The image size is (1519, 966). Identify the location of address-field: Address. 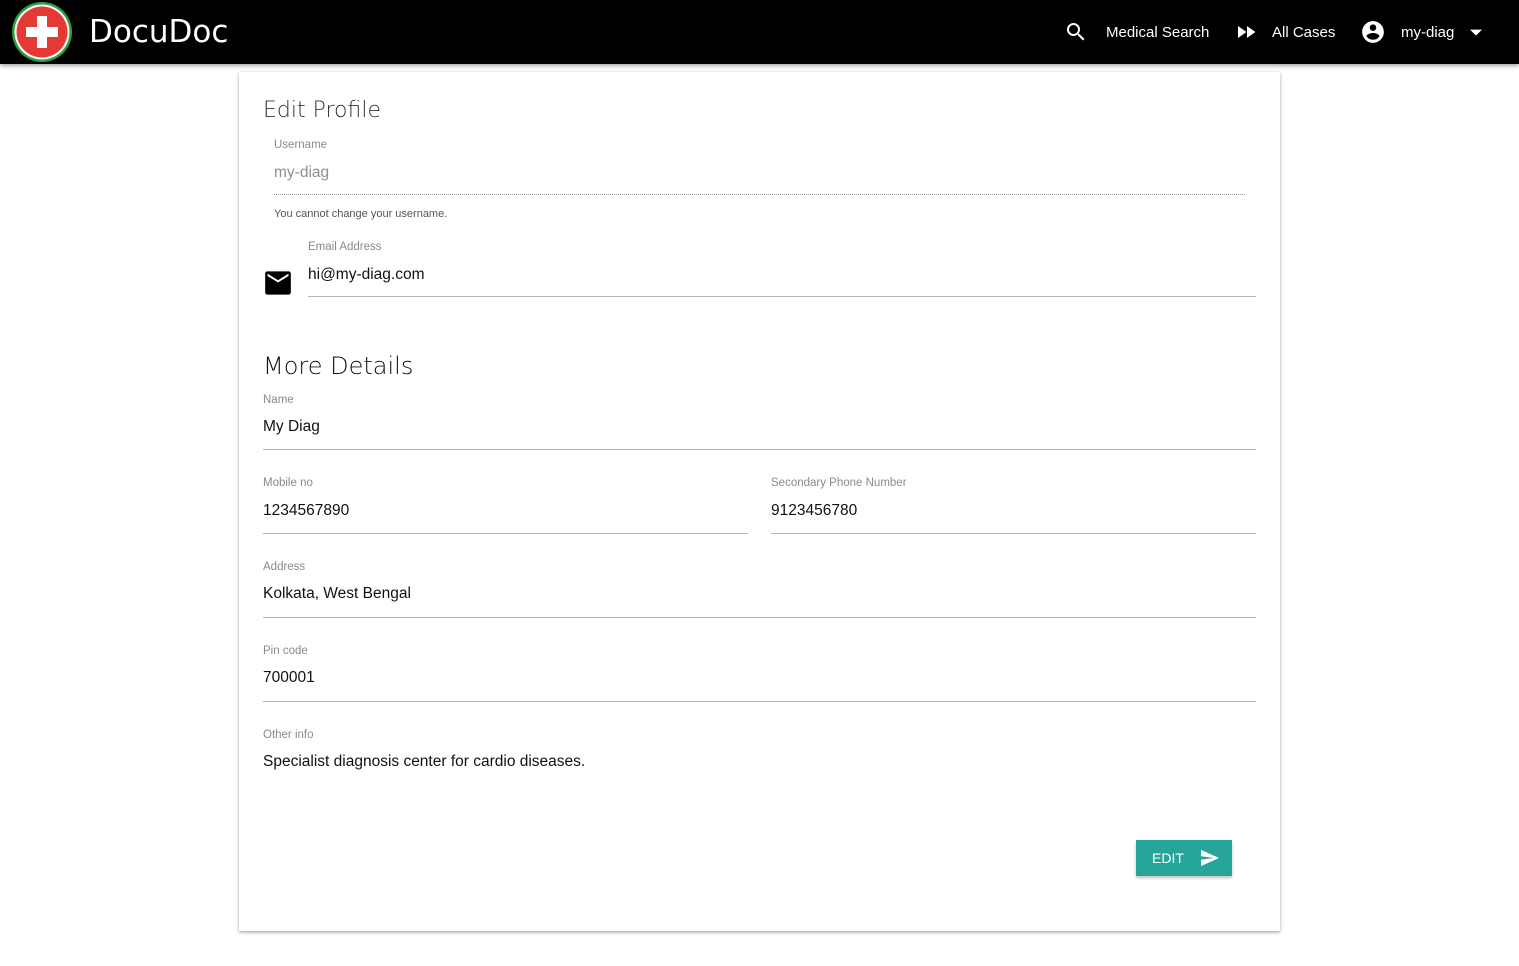
(759, 590).